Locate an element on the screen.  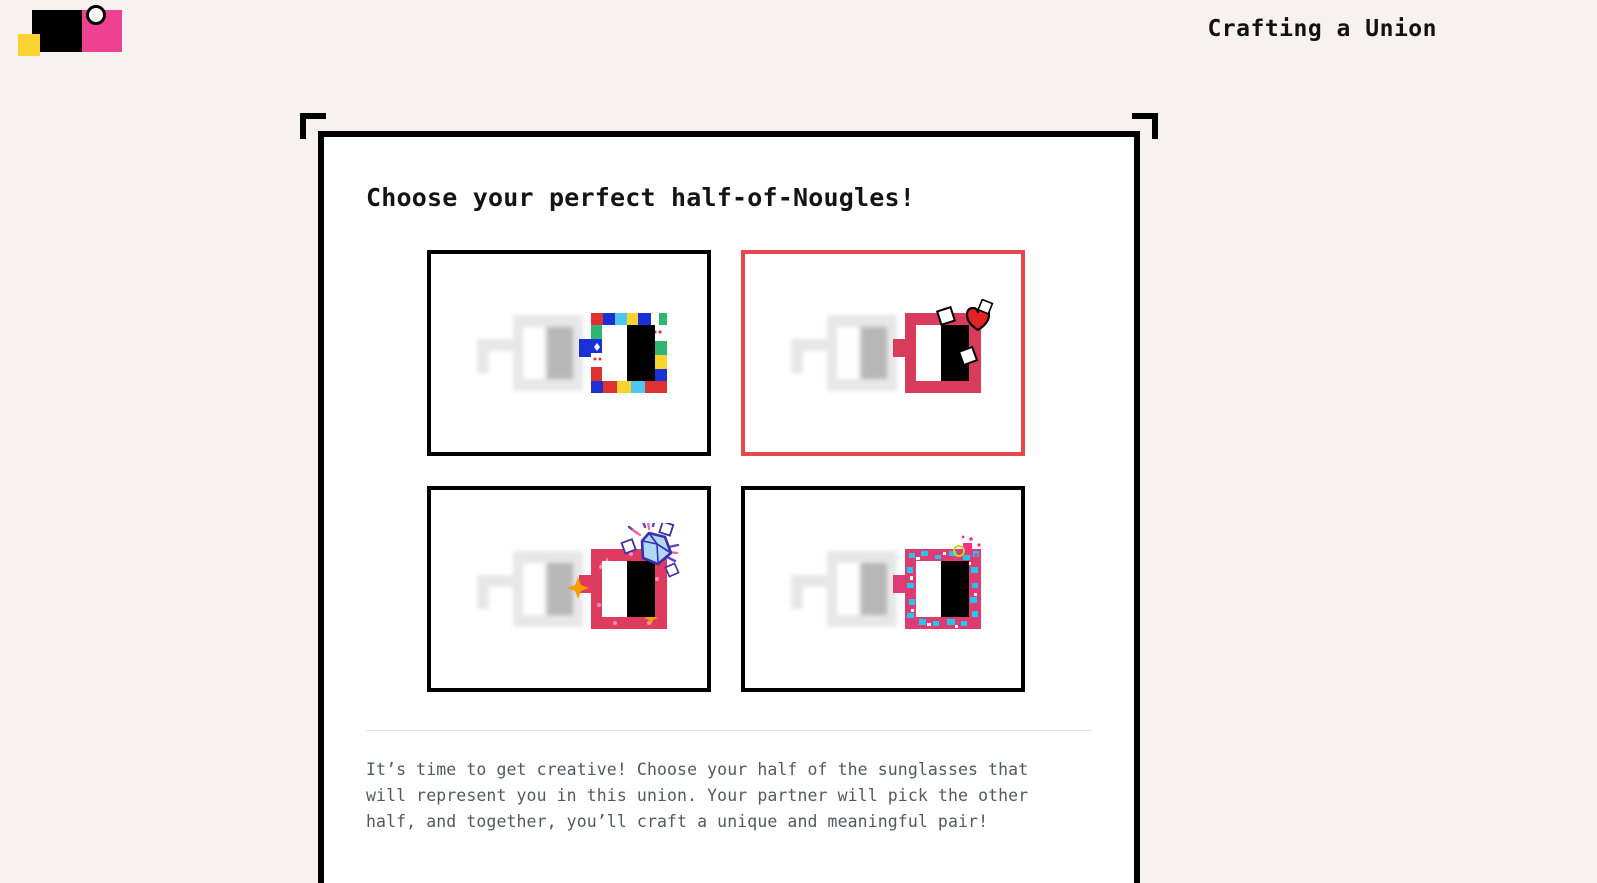
option-card-pink-gem is located at coordinates (569, 589).